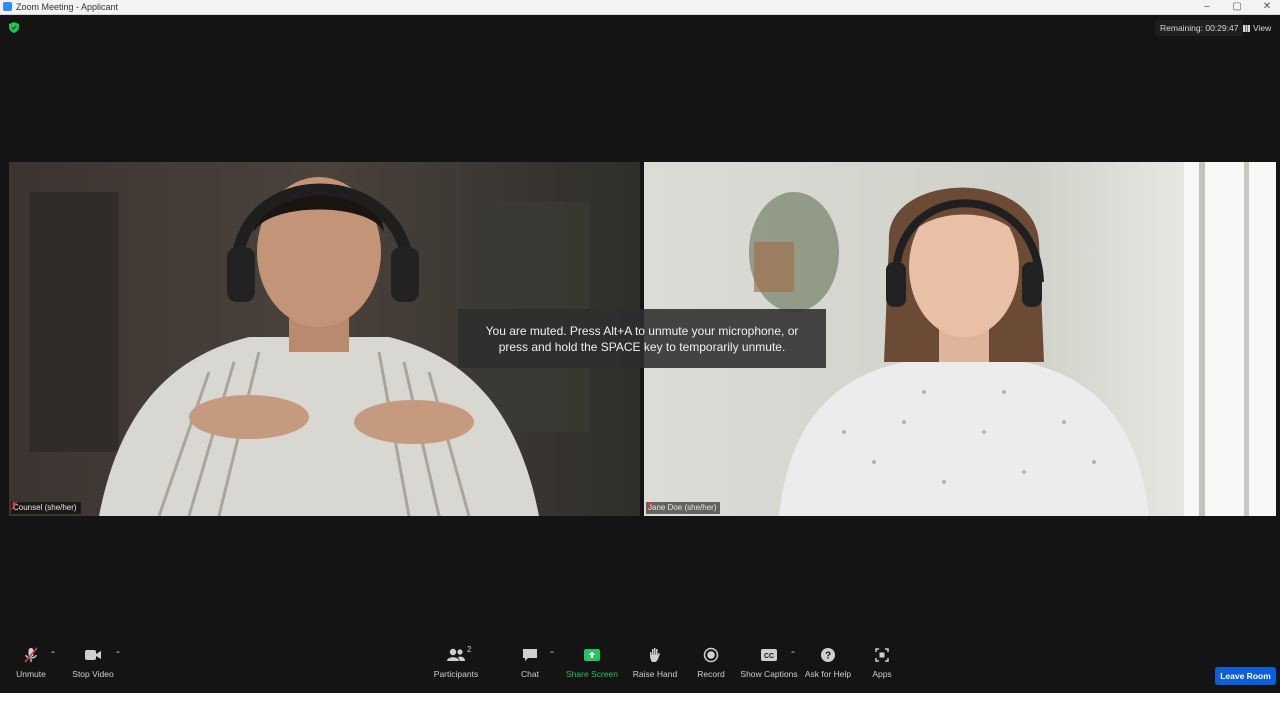 The width and height of the screenshot is (1280, 720). I want to click on svg-text: CC, so click(769, 656).